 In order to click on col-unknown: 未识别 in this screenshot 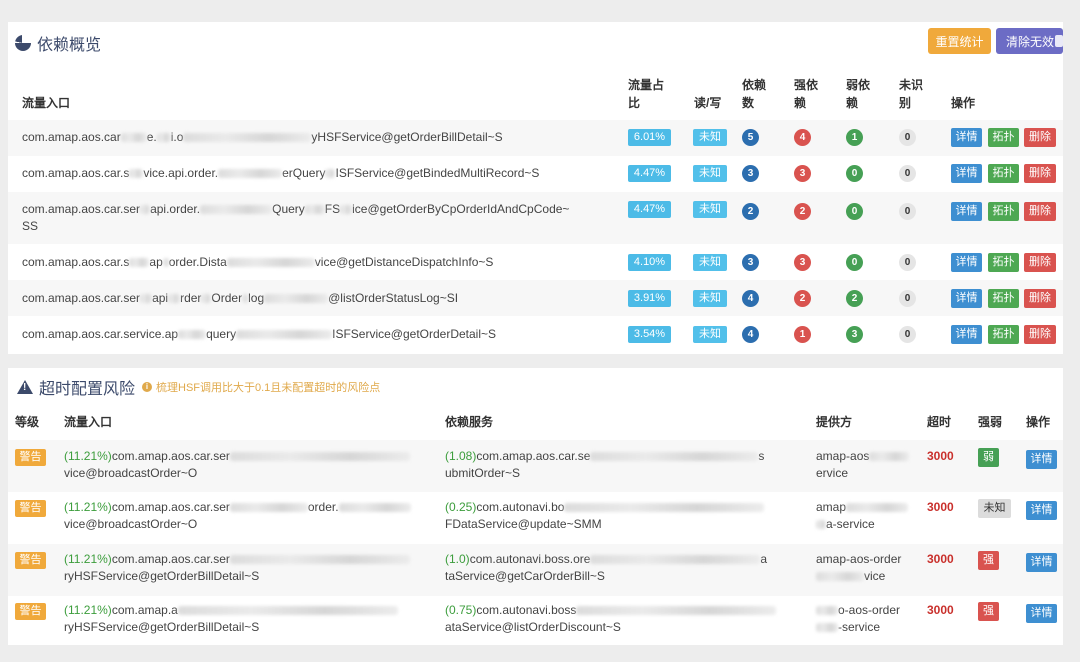, I will do `click(911, 94)`.